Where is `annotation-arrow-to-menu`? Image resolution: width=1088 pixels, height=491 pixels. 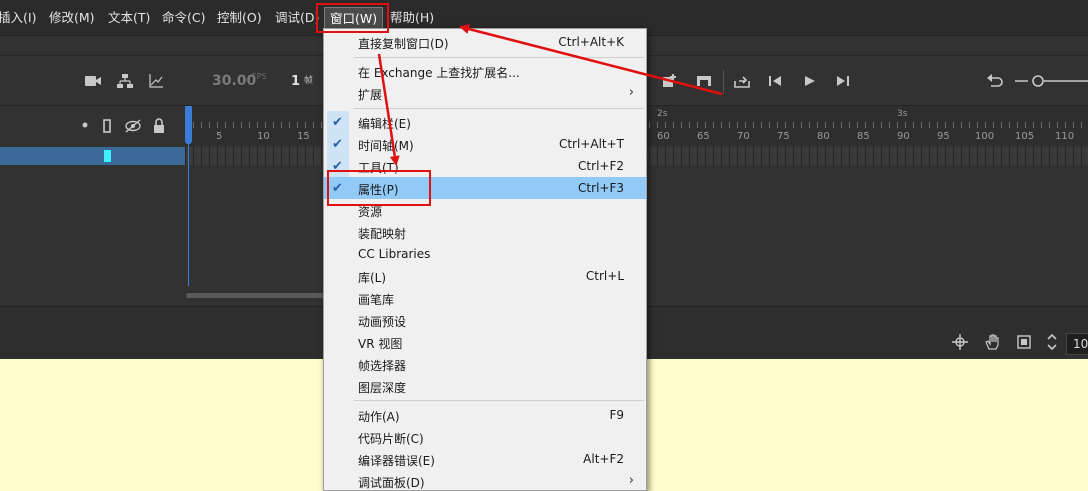
annotation-arrow-to-menu is located at coordinates (591, 60).